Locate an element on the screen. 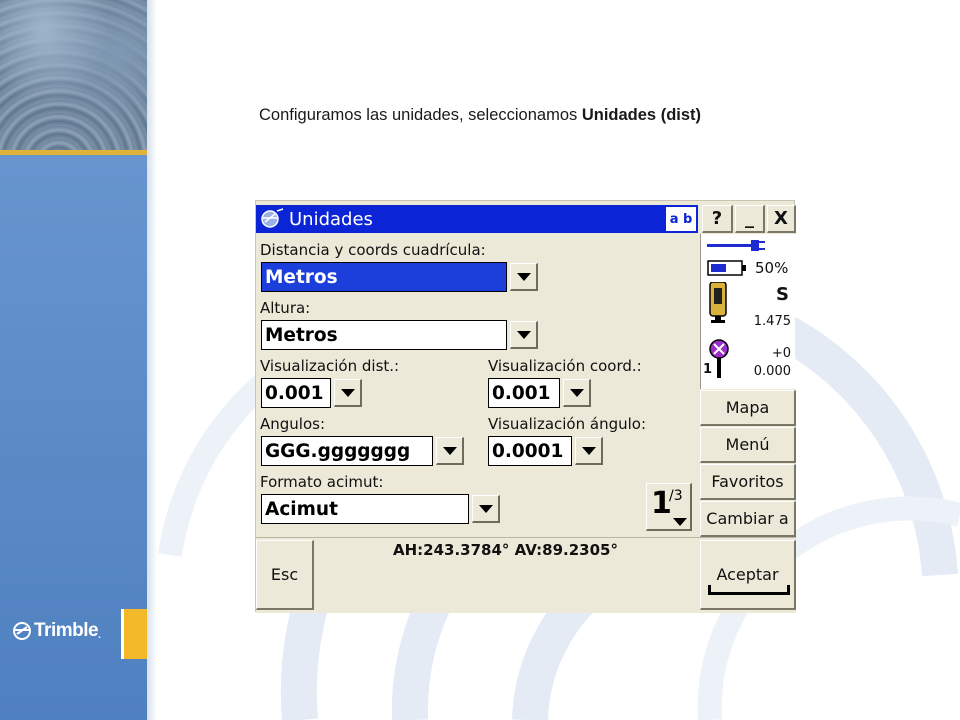  instrument-height: 1.475 is located at coordinates (772, 321).